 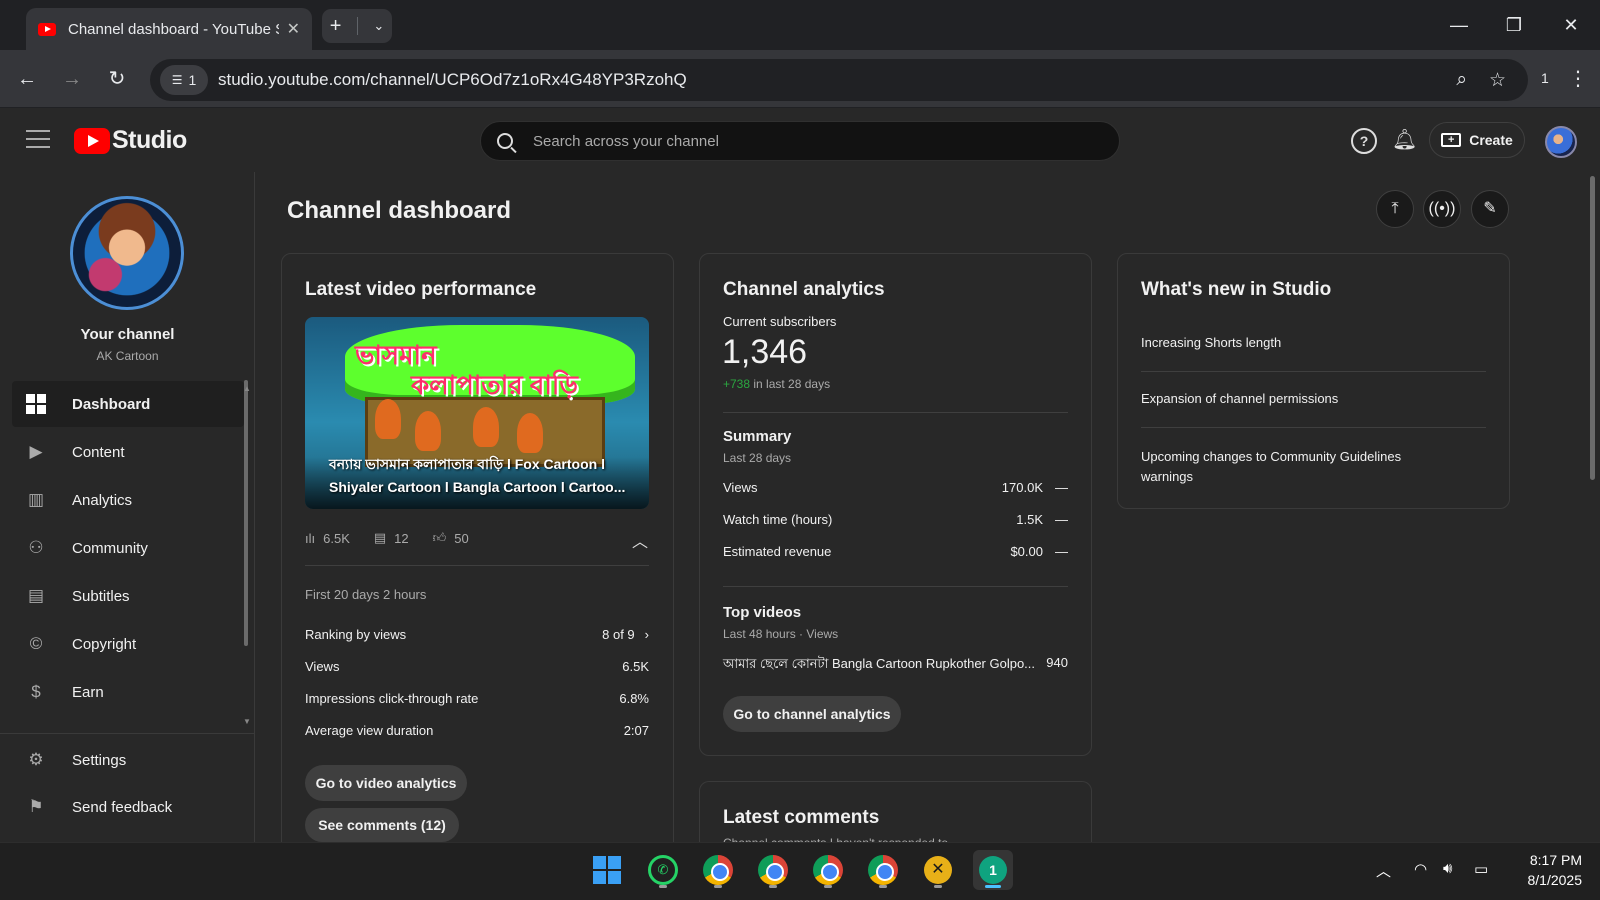 I want to click on back-icon: ←, so click(x=27, y=79).